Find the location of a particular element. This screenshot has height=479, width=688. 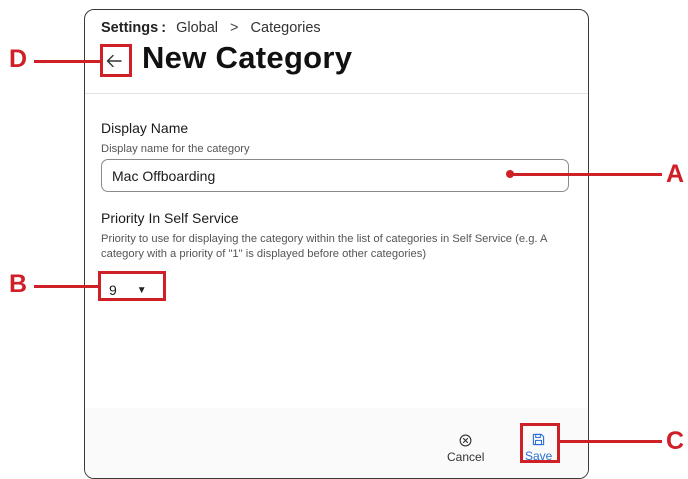

breadcrumb: Settings: Global > Categories is located at coordinates (211, 28).